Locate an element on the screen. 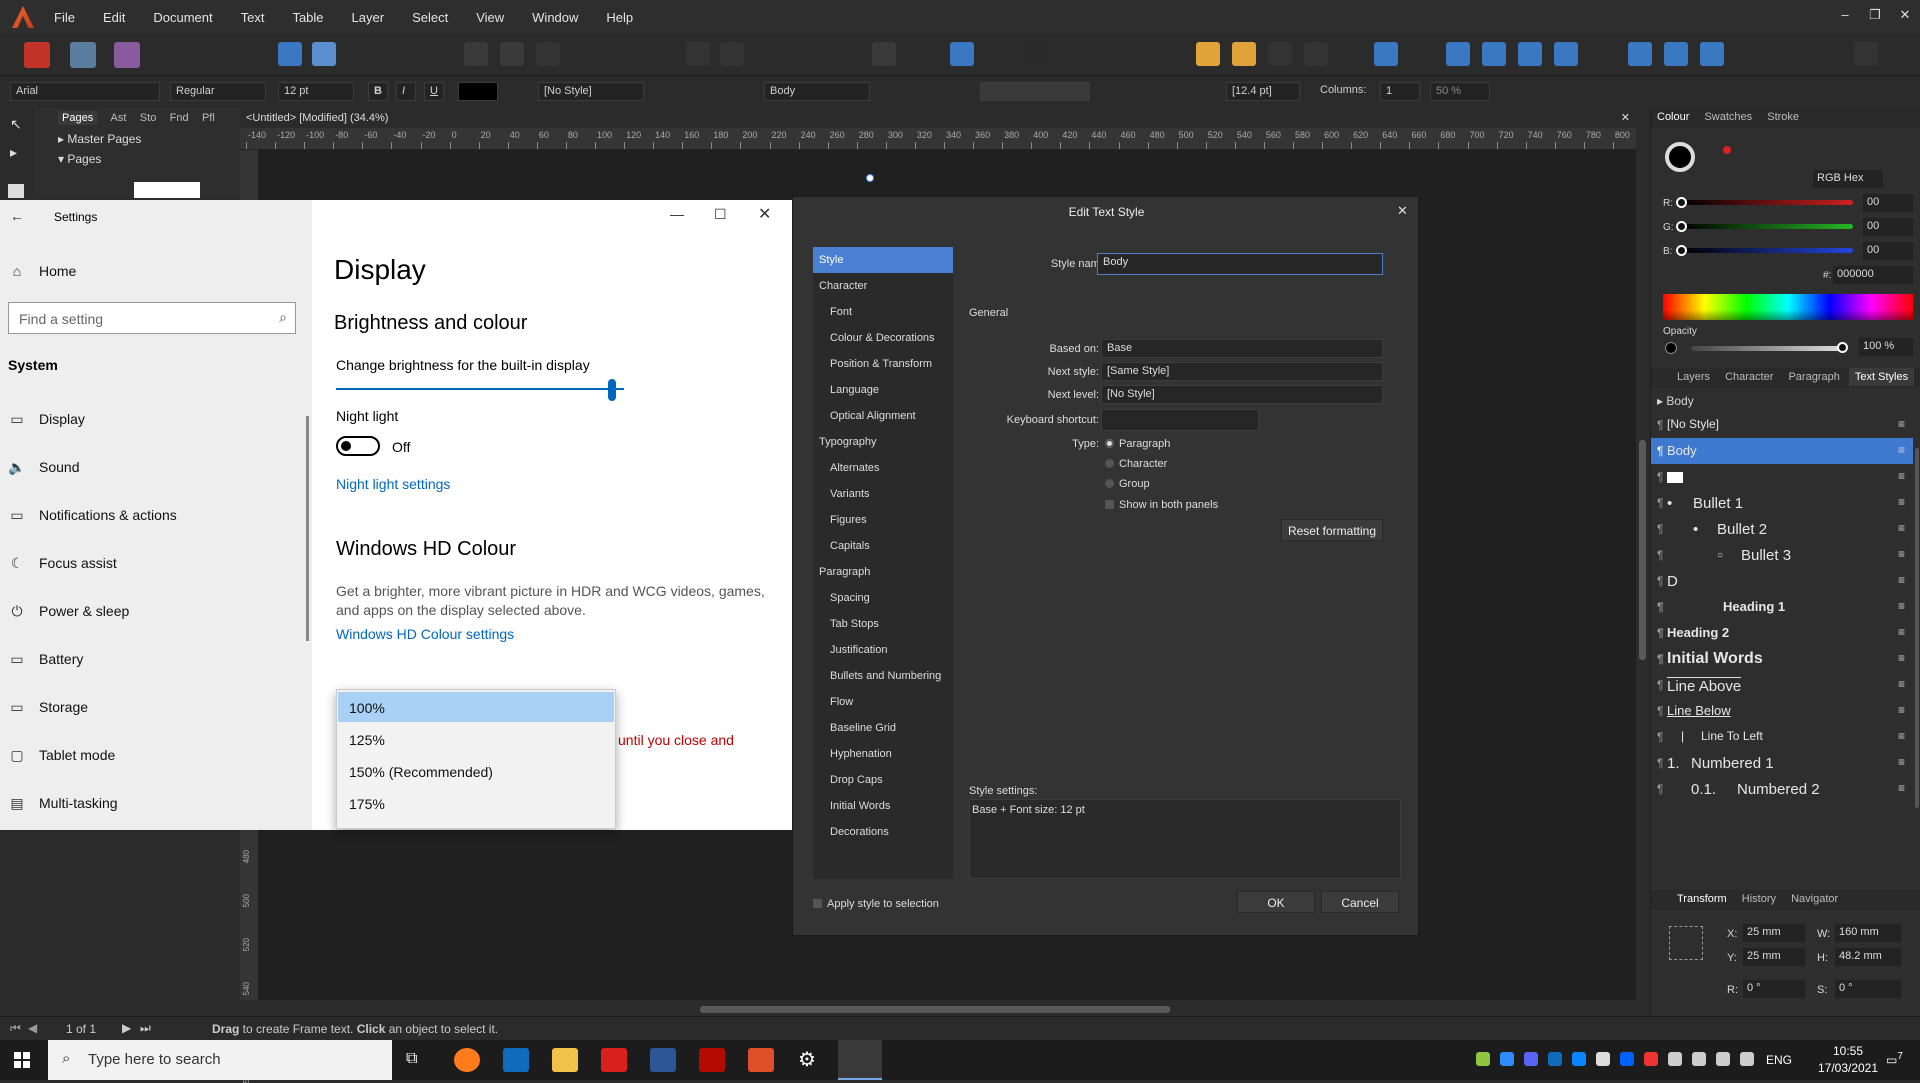 This screenshot has height=1083, width=1920. back-arrow-icon: ← is located at coordinates (17, 216).